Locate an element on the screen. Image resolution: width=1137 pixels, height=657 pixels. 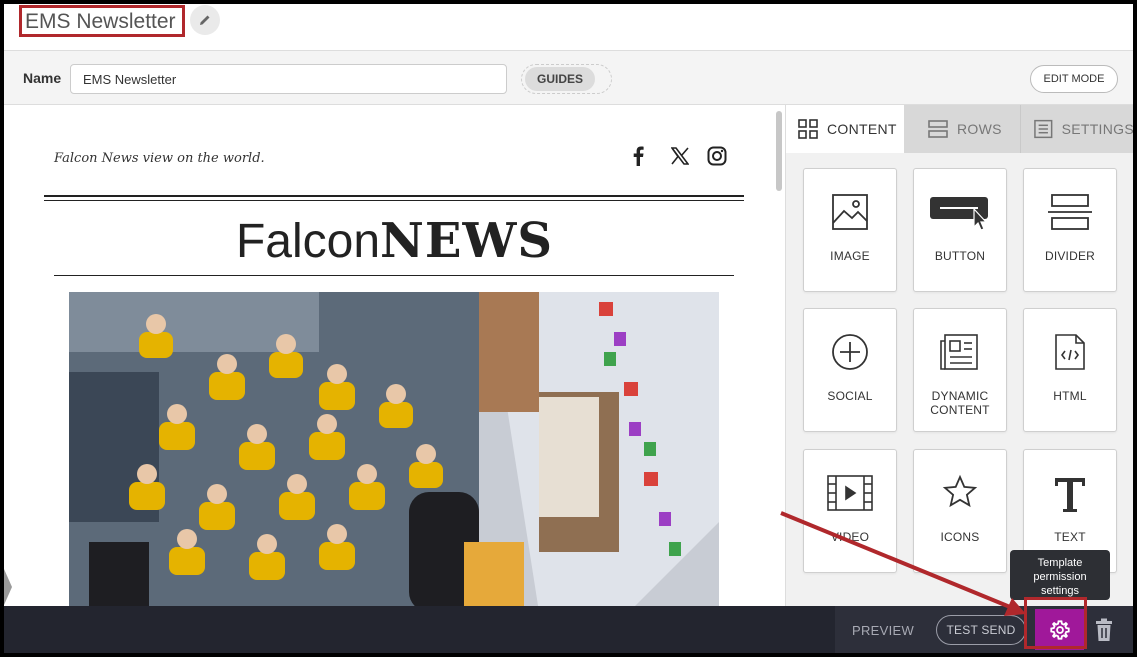
tab-content-label: CONTENT is located at coordinates (862, 129).